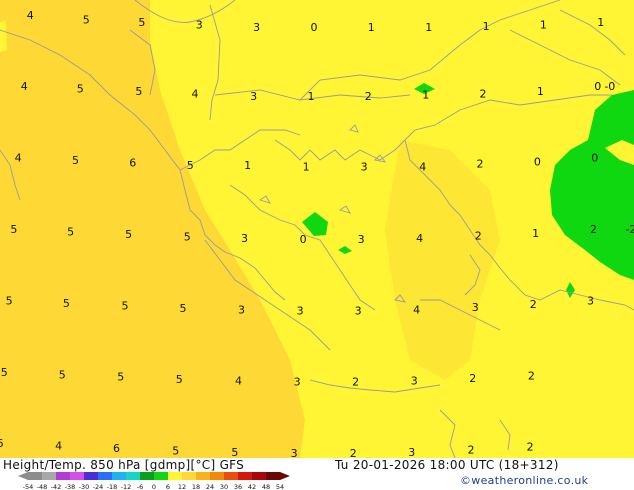  What do you see at coordinates (609, 86) in the screenshot?
I see `temperature-label-partial: -0` at bounding box center [609, 86].